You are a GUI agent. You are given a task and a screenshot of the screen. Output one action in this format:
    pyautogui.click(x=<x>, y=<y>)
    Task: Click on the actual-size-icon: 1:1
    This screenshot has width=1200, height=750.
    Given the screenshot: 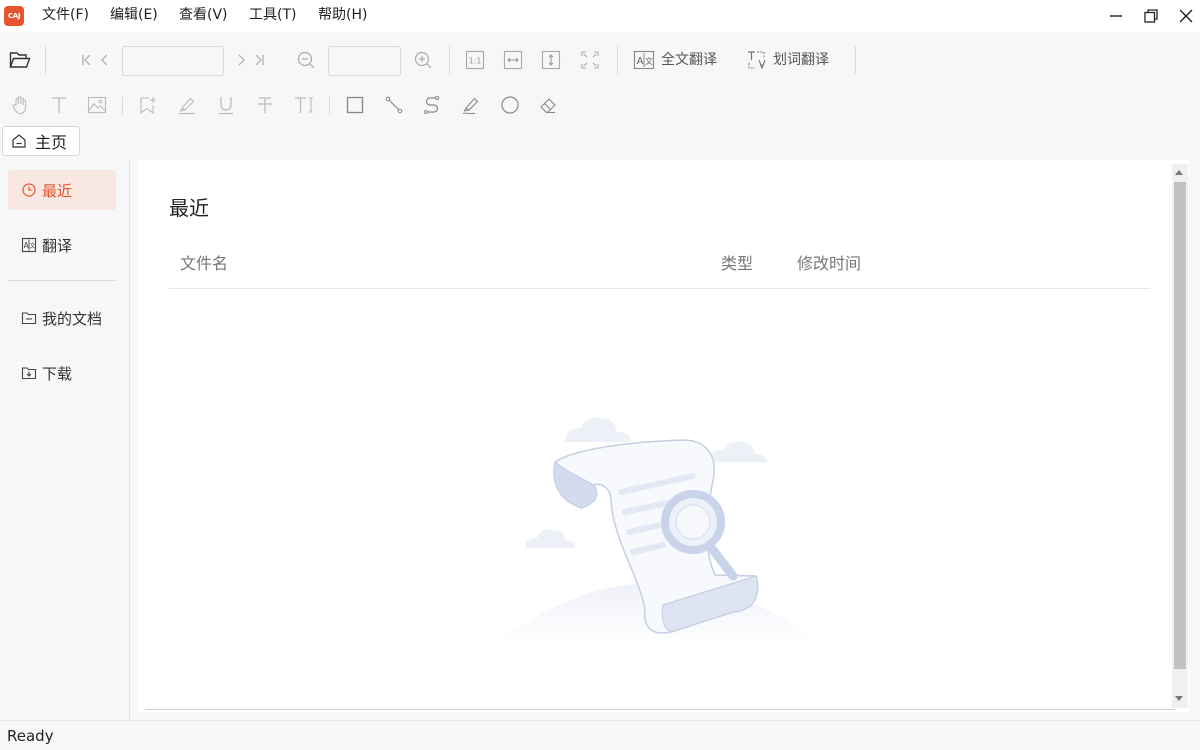 What is the action you would take?
    pyautogui.click(x=475, y=60)
    